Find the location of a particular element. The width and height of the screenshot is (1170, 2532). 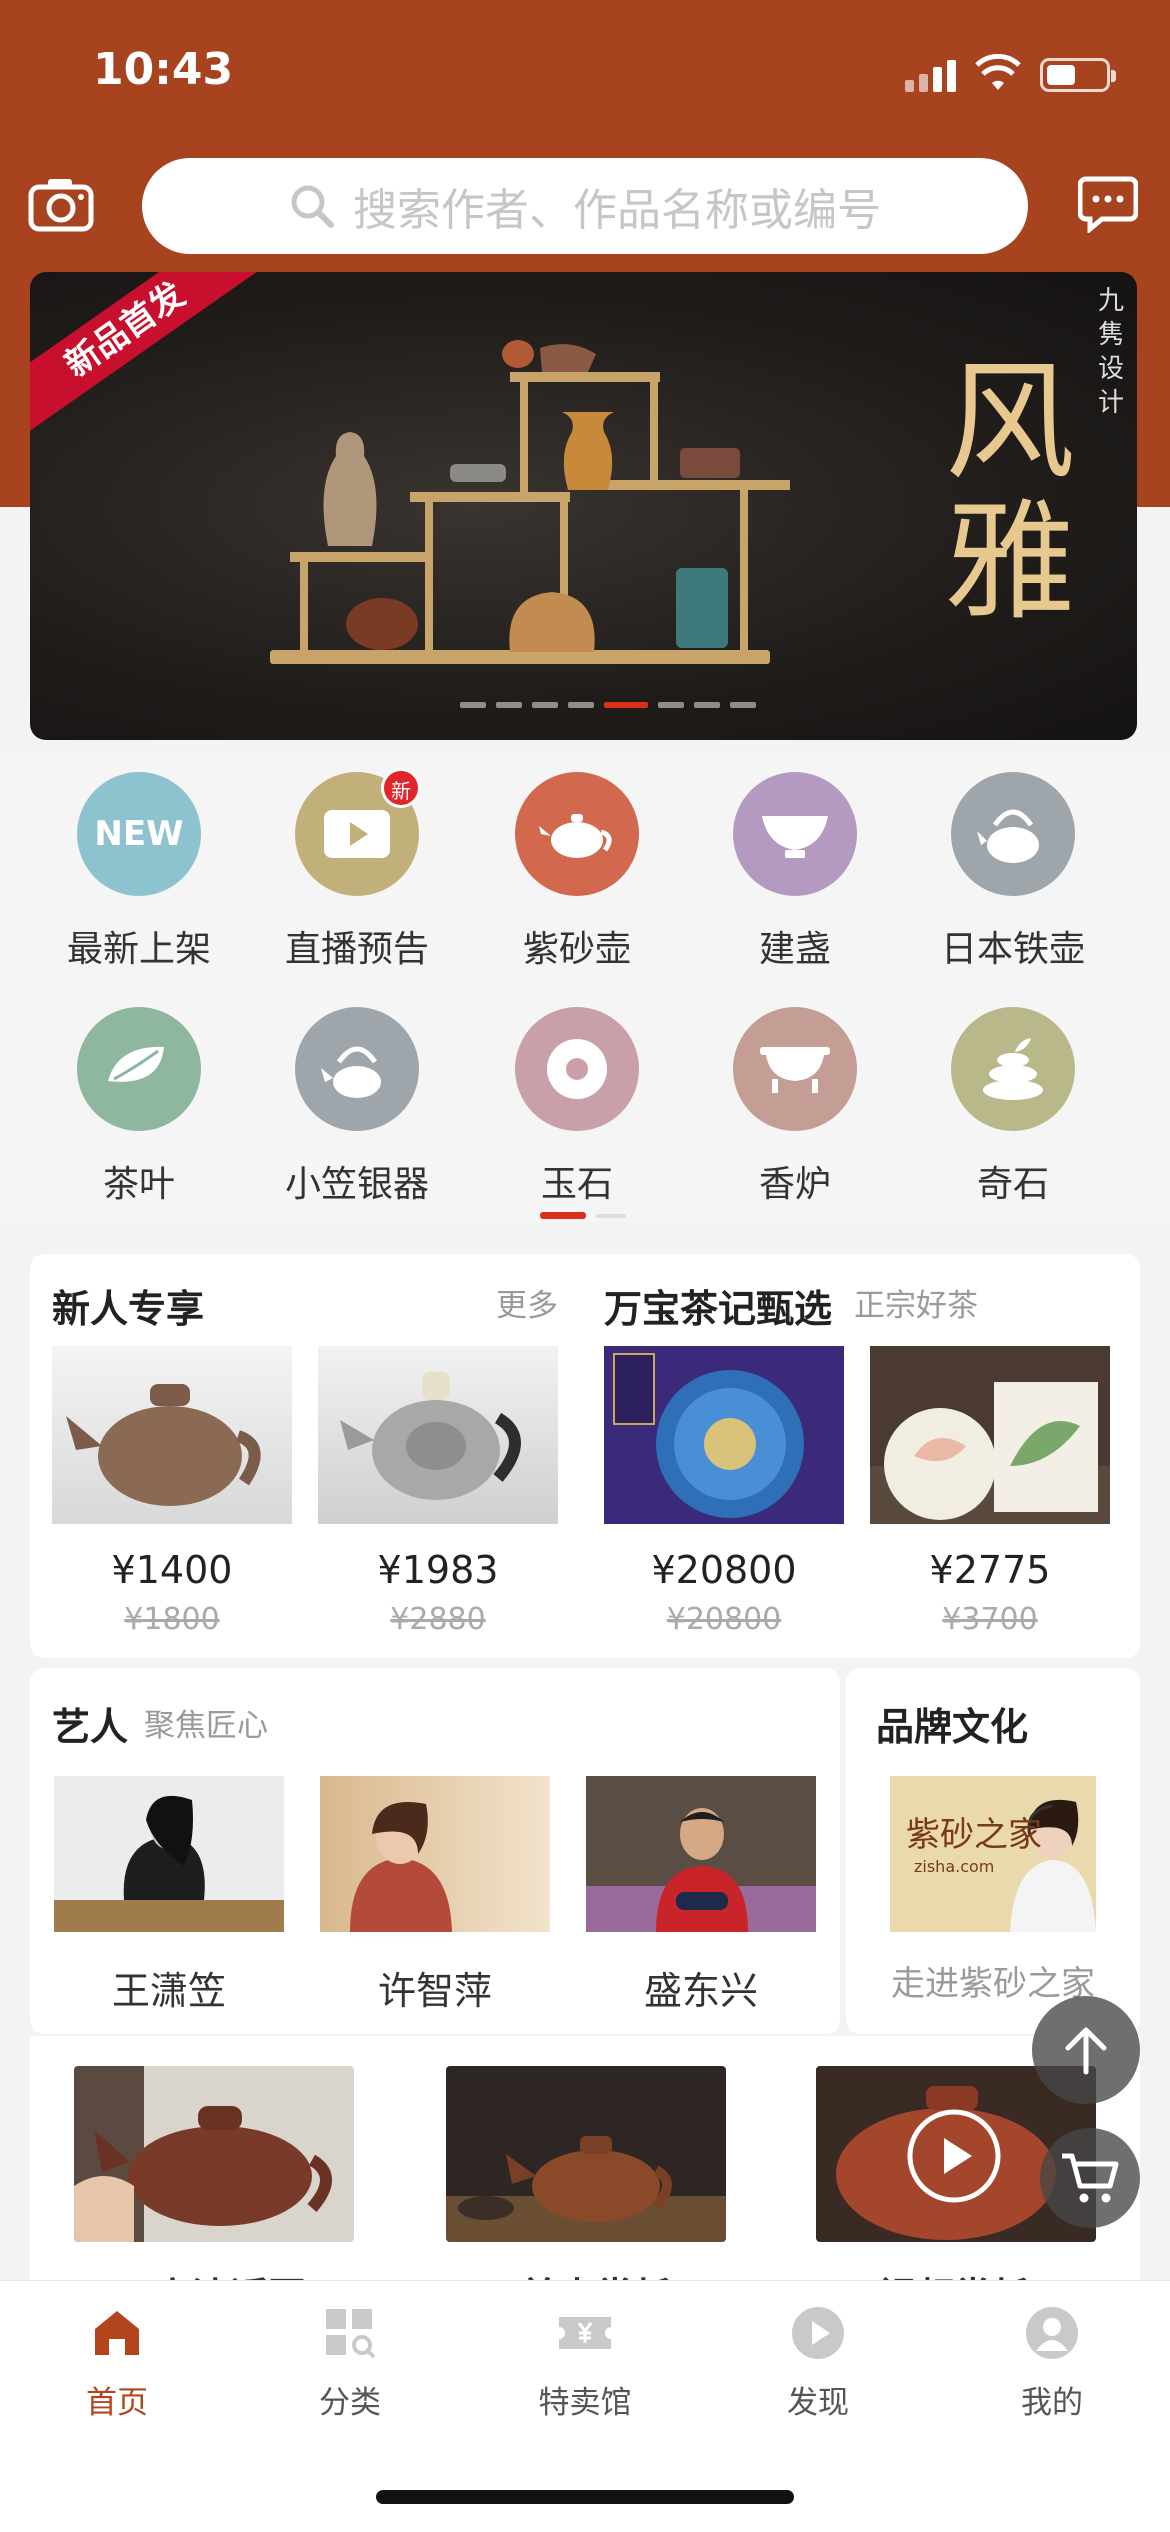

newcomer-more-link: 更多 is located at coordinates (527, 1302).